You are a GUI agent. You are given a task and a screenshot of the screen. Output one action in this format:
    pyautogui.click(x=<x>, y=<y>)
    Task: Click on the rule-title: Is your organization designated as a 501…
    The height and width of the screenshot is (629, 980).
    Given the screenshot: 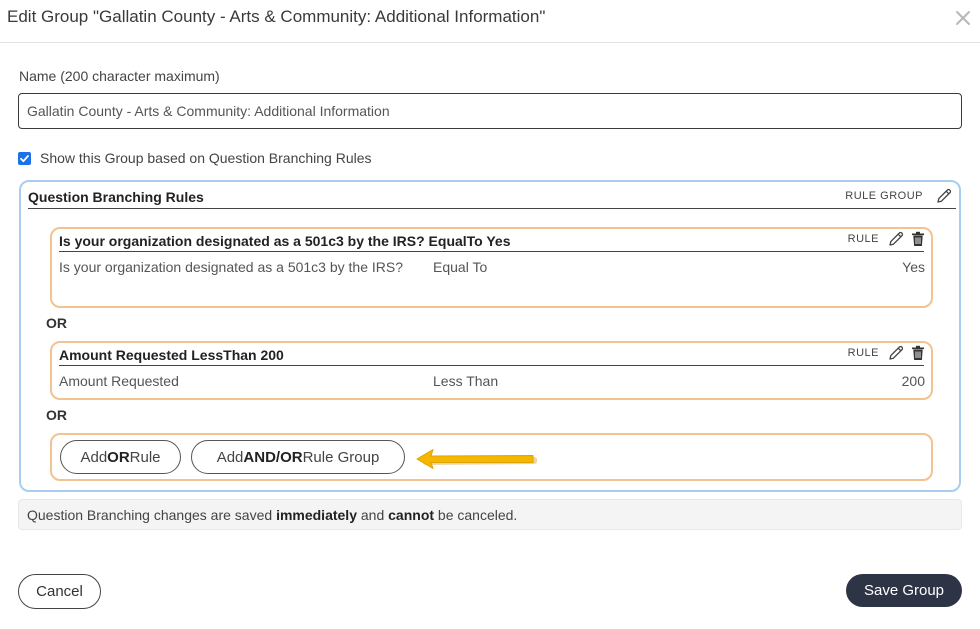 What is the action you would take?
    pyautogui.click(x=285, y=241)
    